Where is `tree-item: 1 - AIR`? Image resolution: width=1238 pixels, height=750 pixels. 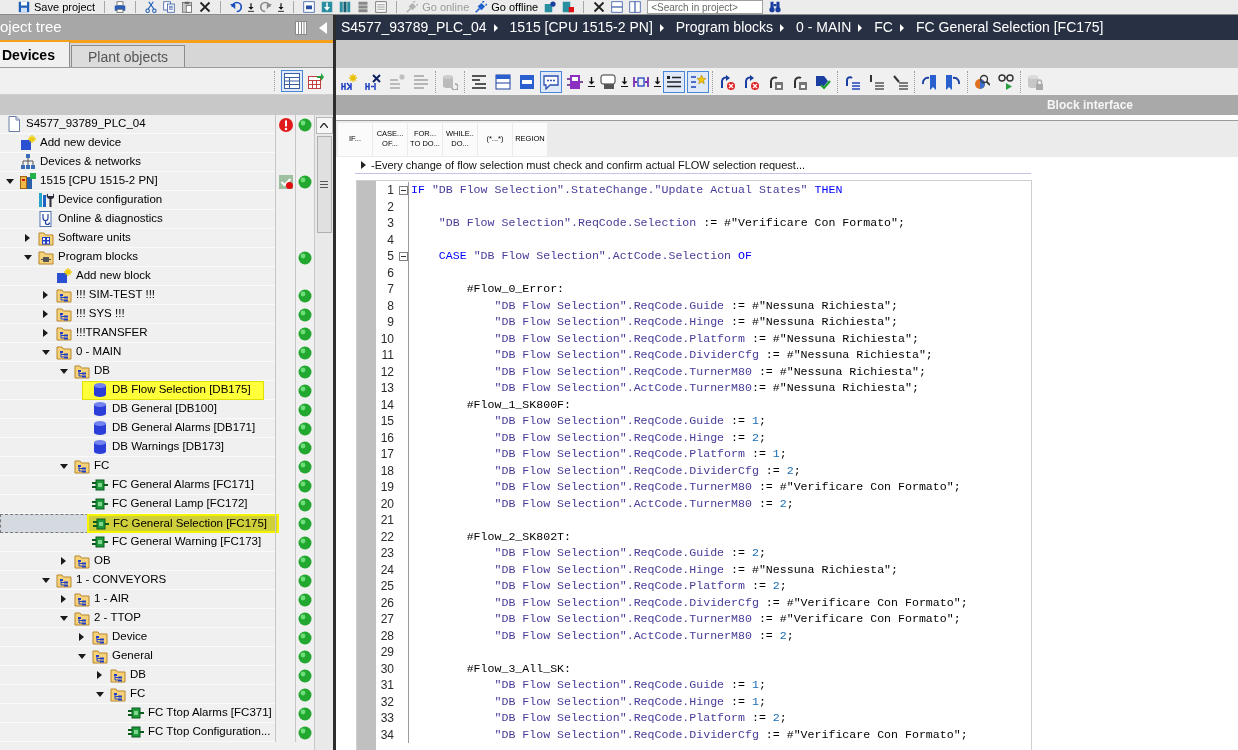 tree-item: 1 - AIR is located at coordinates (137, 599).